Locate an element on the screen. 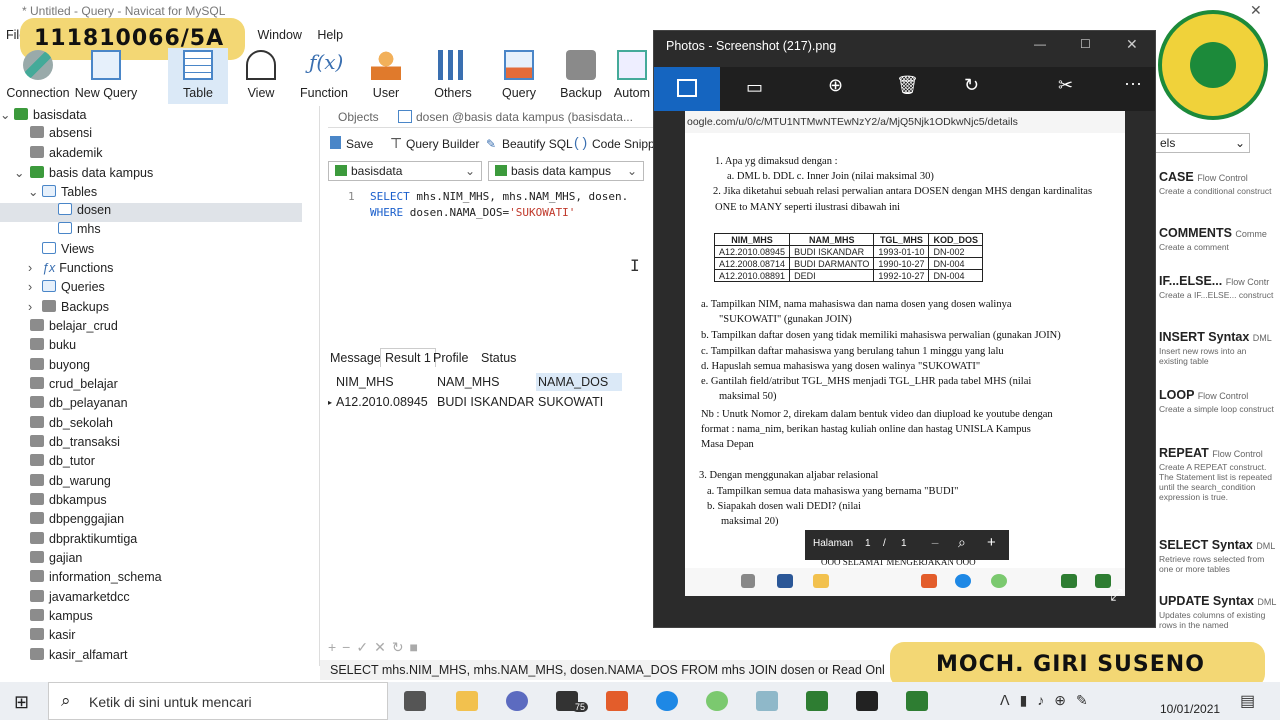 The image size is (1280, 720). search-icon: ⌕ is located at coordinates (962, 542).